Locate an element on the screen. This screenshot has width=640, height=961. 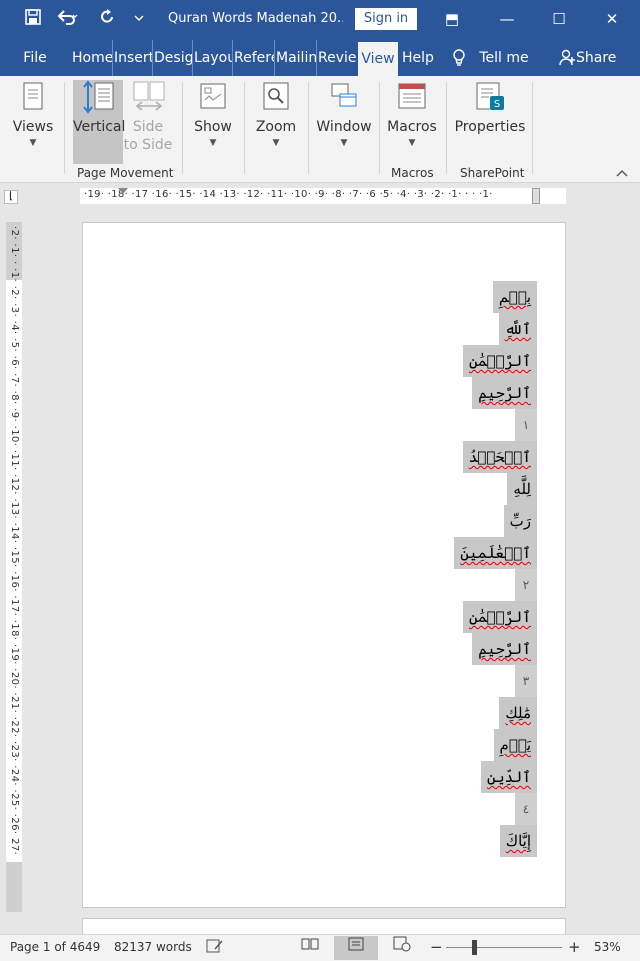
macros-button: Macros ▼ is located at coordinates (412, 122).